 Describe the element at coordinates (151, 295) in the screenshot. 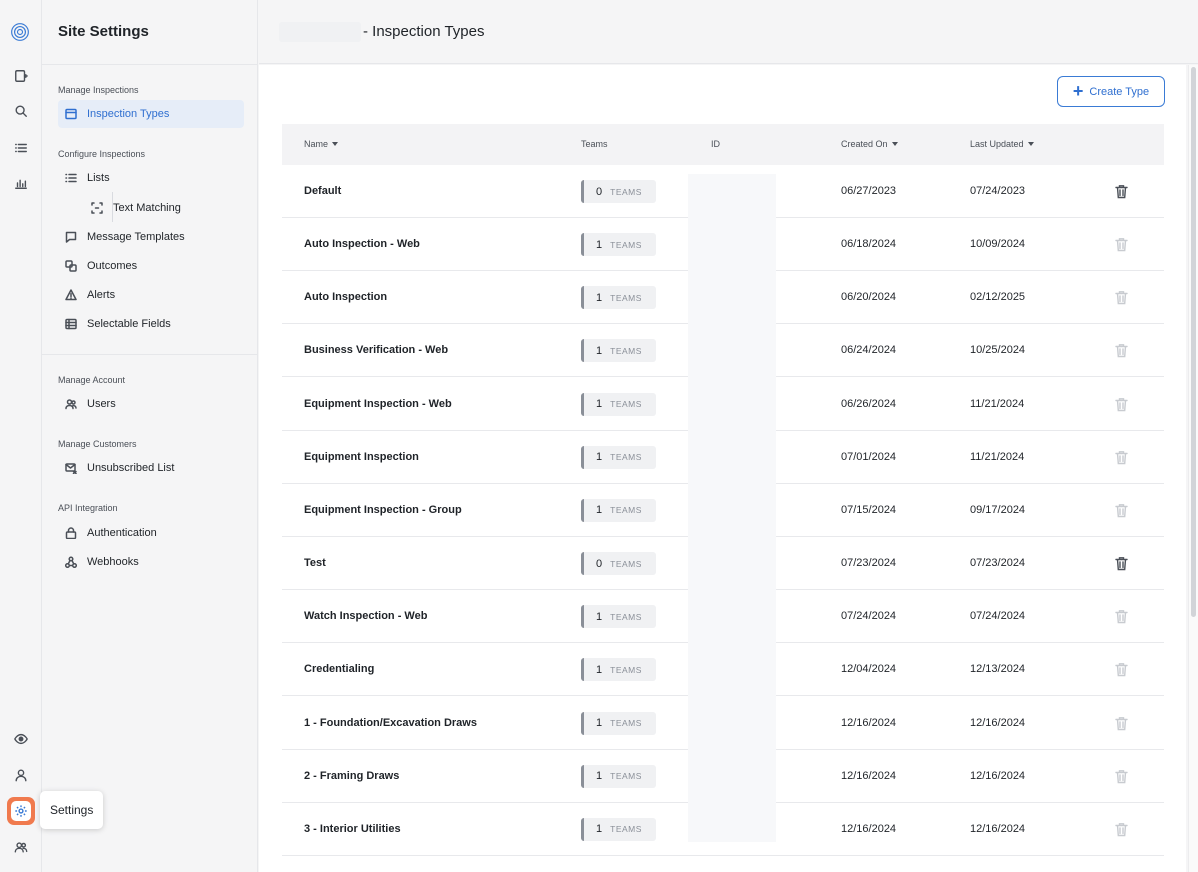

I see `sidebar-item-alerts: Alerts` at that location.